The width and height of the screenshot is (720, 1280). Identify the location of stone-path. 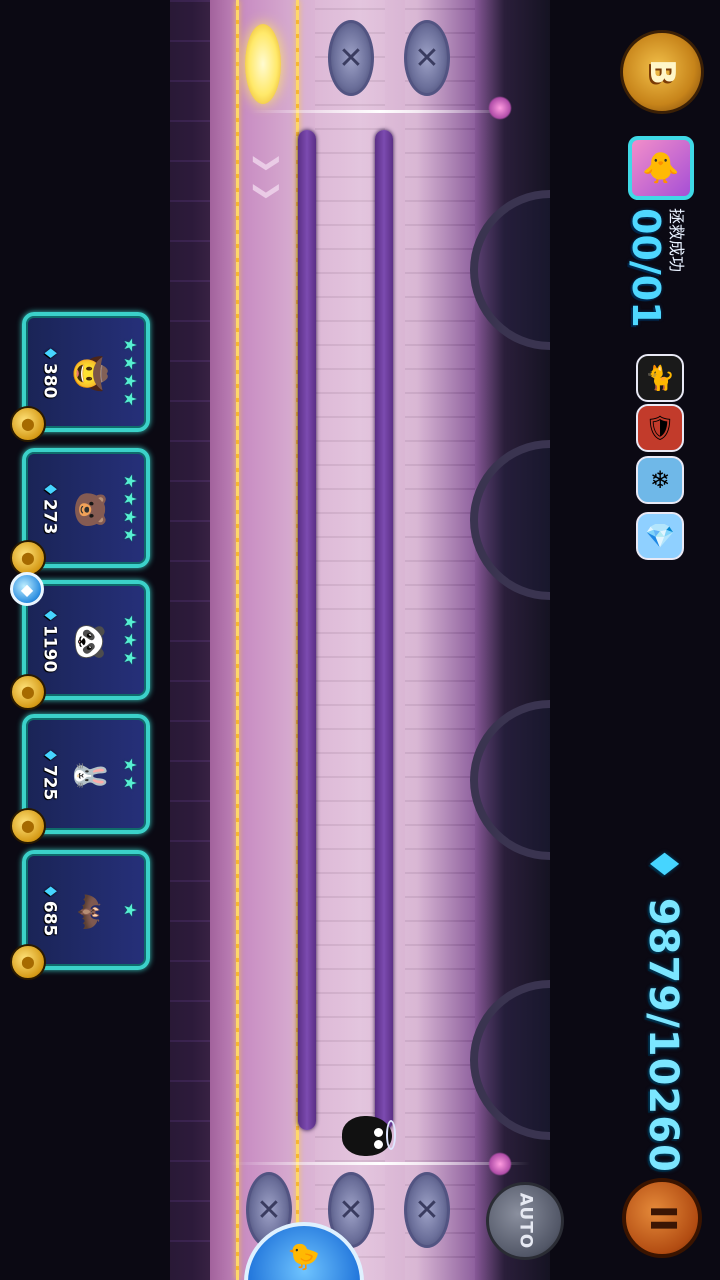
(440, 640).